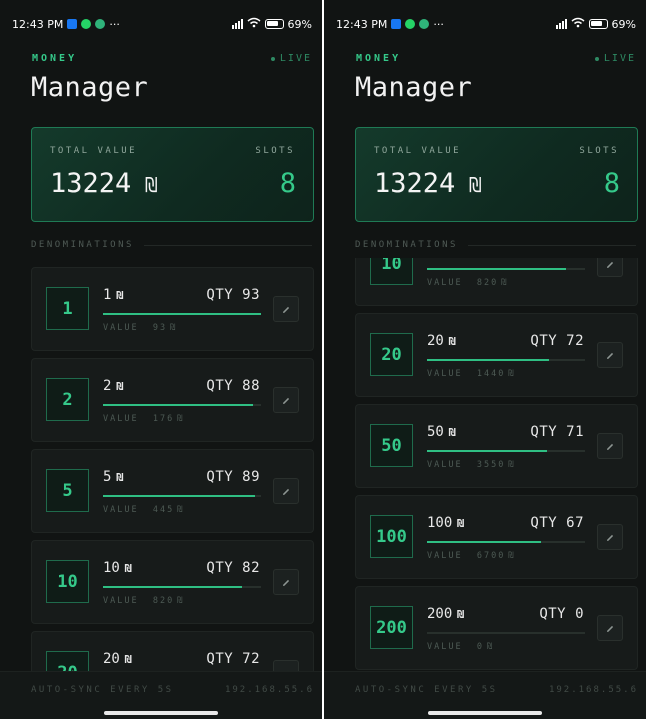  What do you see at coordinates (172, 400) in the screenshot?
I see `denomination-row: 2 2 ₪ QTY 88 VALUE 176 ₪` at bounding box center [172, 400].